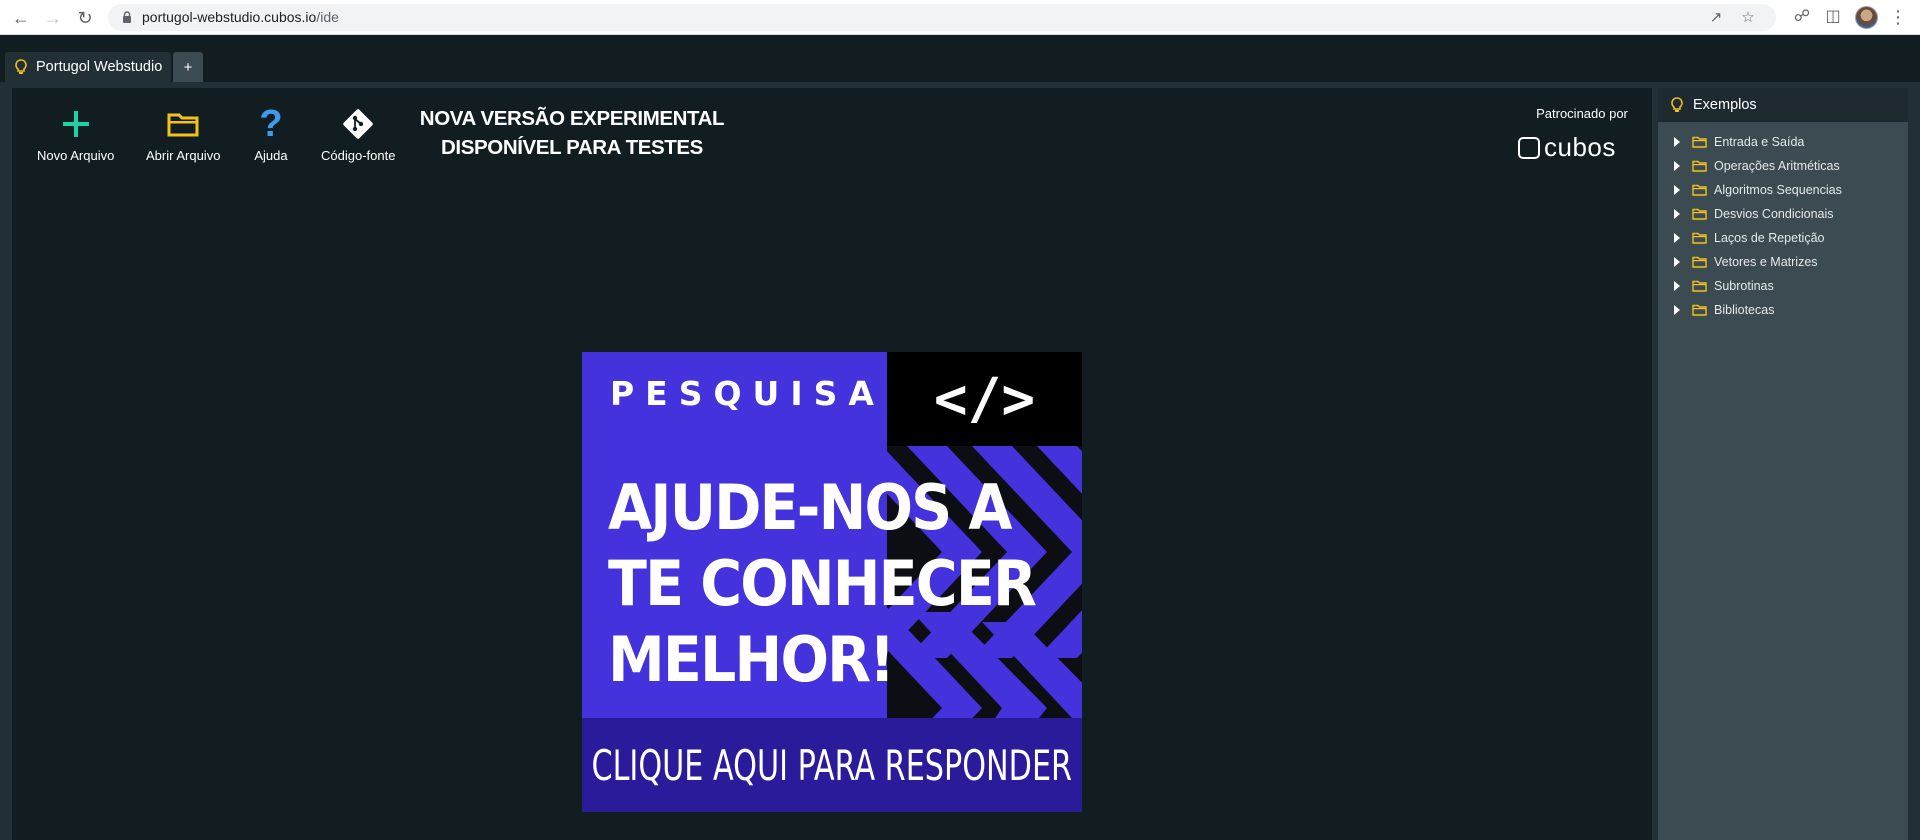 The image size is (1920, 840). I want to click on examples-item-subrotinas: Subrotinas, so click(1724, 286).